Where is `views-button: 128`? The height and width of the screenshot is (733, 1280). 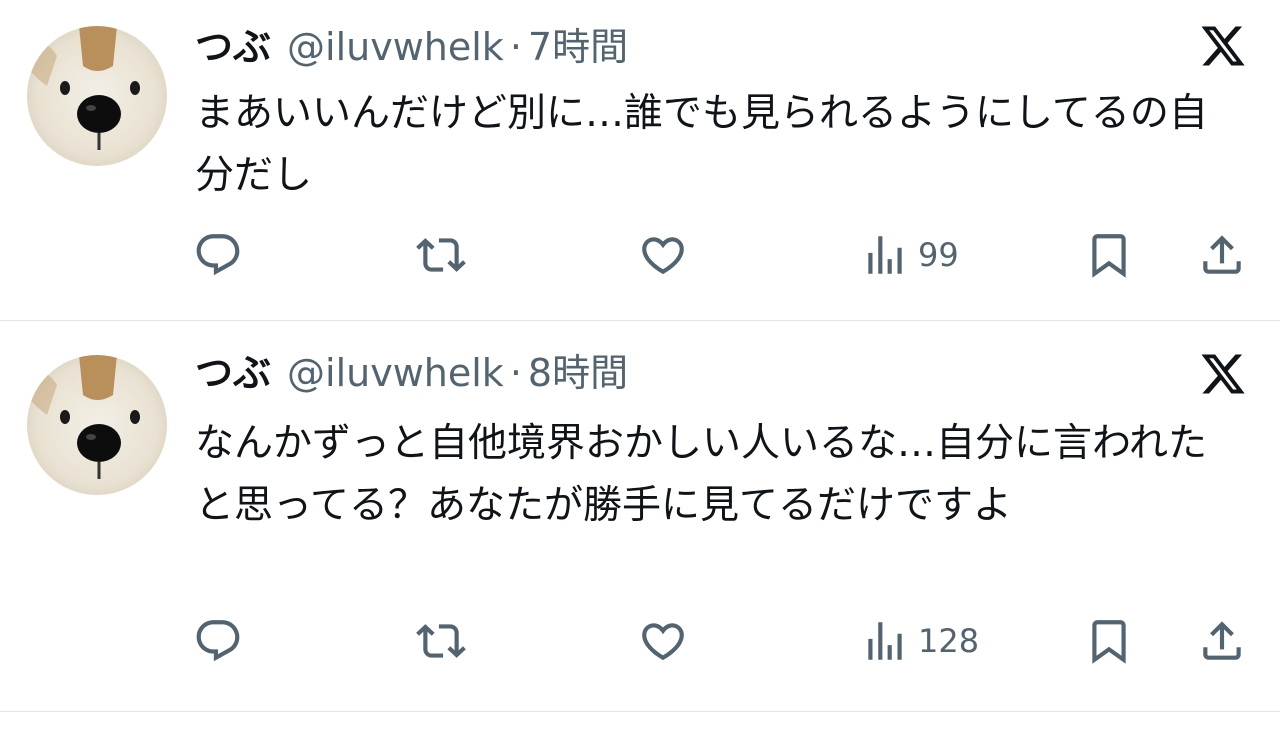
views-button: 128 is located at coordinates (919, 641).